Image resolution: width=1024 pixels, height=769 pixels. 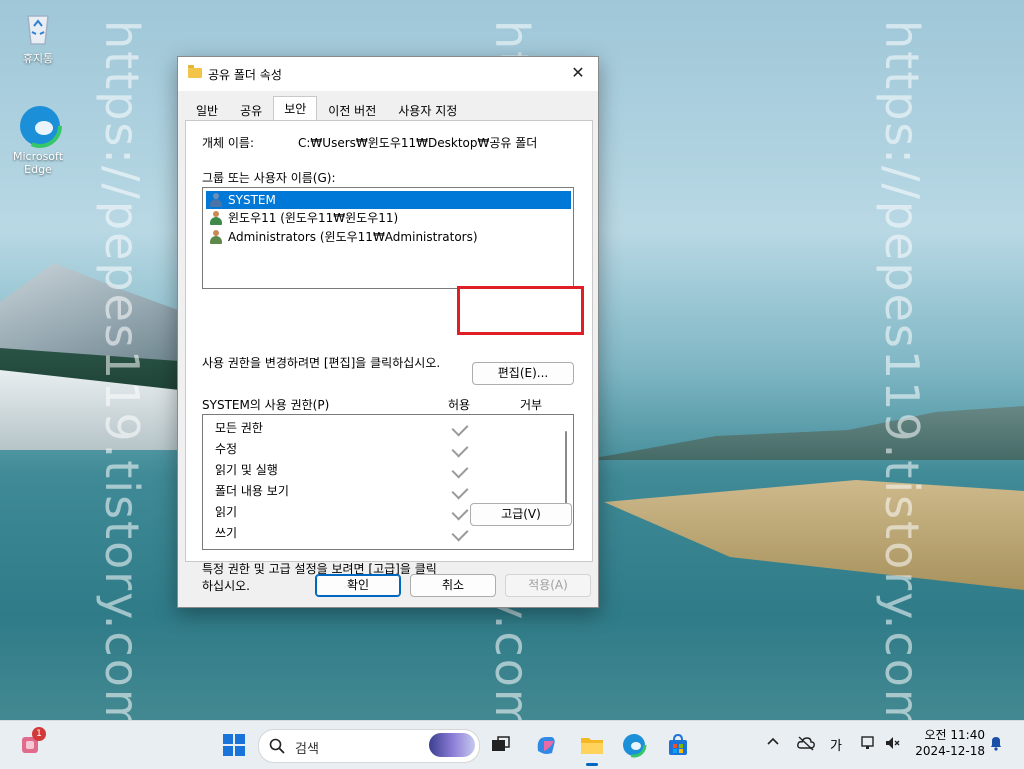 I want to click on user-icon, so click(x=216, y=218).